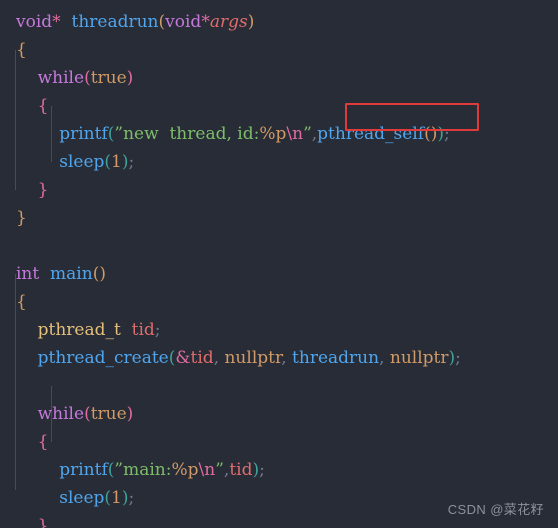 This screenshot has width=558, height=528. What do you see at coordinates (279, 22) in the screenshot?
I see `code-line: void* threadrun(void*args)` at bounding box center [279, 22].